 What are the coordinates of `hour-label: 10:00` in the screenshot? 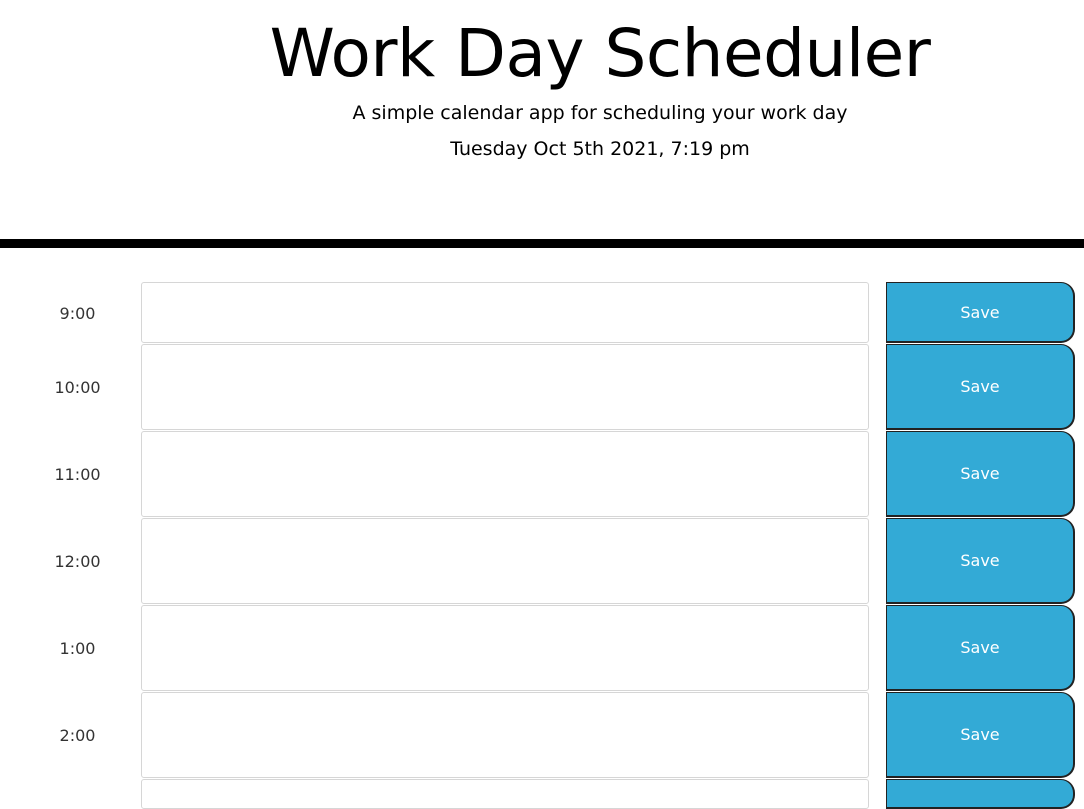 It's located at (77, 387).